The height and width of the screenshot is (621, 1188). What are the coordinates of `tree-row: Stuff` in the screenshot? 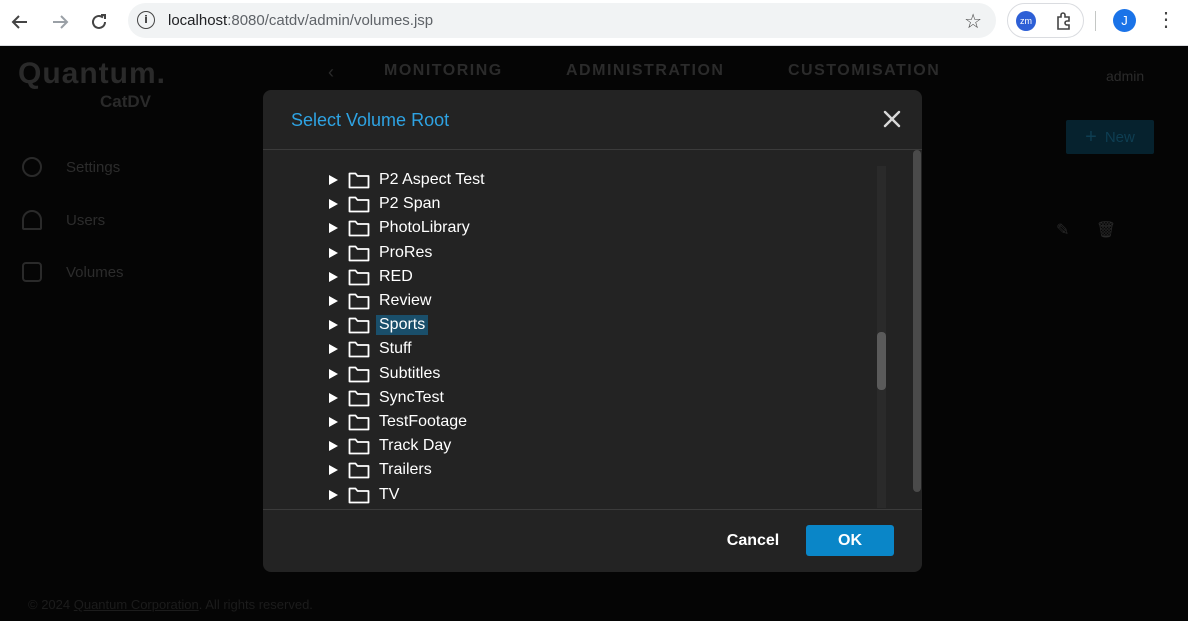 It's located at (372, 349).